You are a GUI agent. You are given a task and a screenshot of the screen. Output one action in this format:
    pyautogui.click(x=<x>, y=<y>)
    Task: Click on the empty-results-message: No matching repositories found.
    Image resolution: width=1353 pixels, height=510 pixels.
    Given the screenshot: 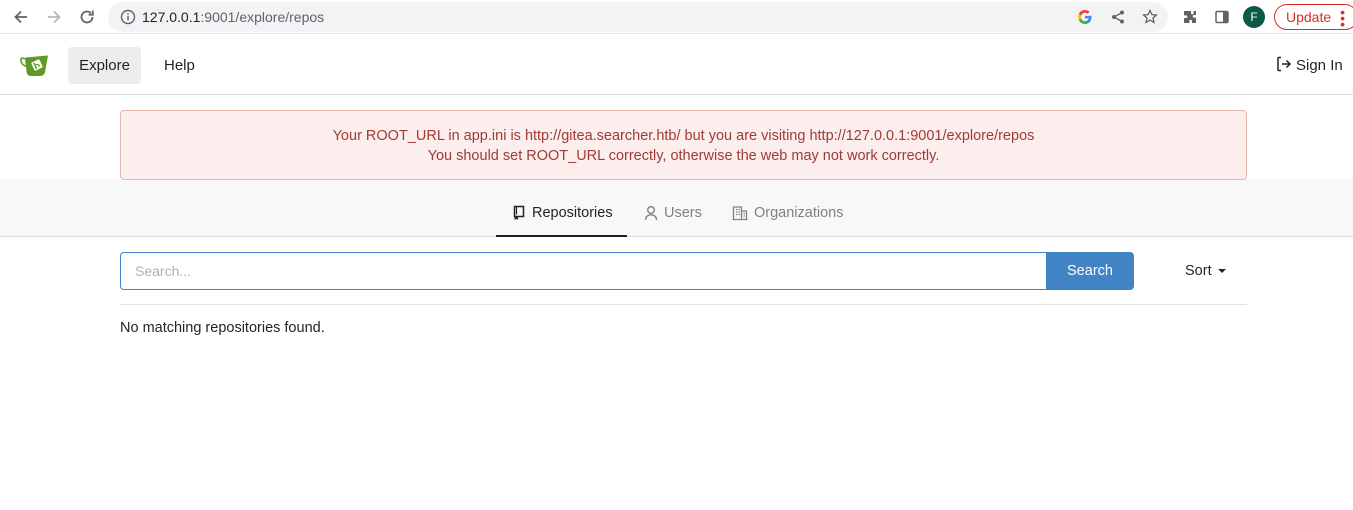 What is the action you would take?
    pyautogui.click(x=222, y=328)
    